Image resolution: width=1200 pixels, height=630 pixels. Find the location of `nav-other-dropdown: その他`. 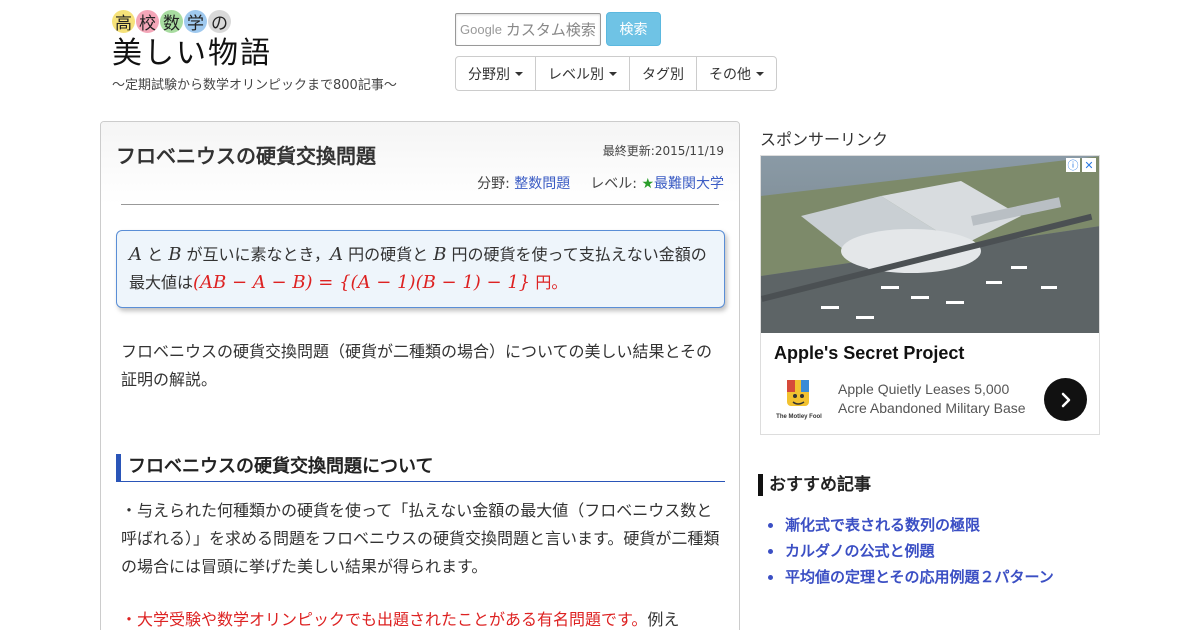

nav-other-dropdown: その他 is located at coordinates (736, 73).